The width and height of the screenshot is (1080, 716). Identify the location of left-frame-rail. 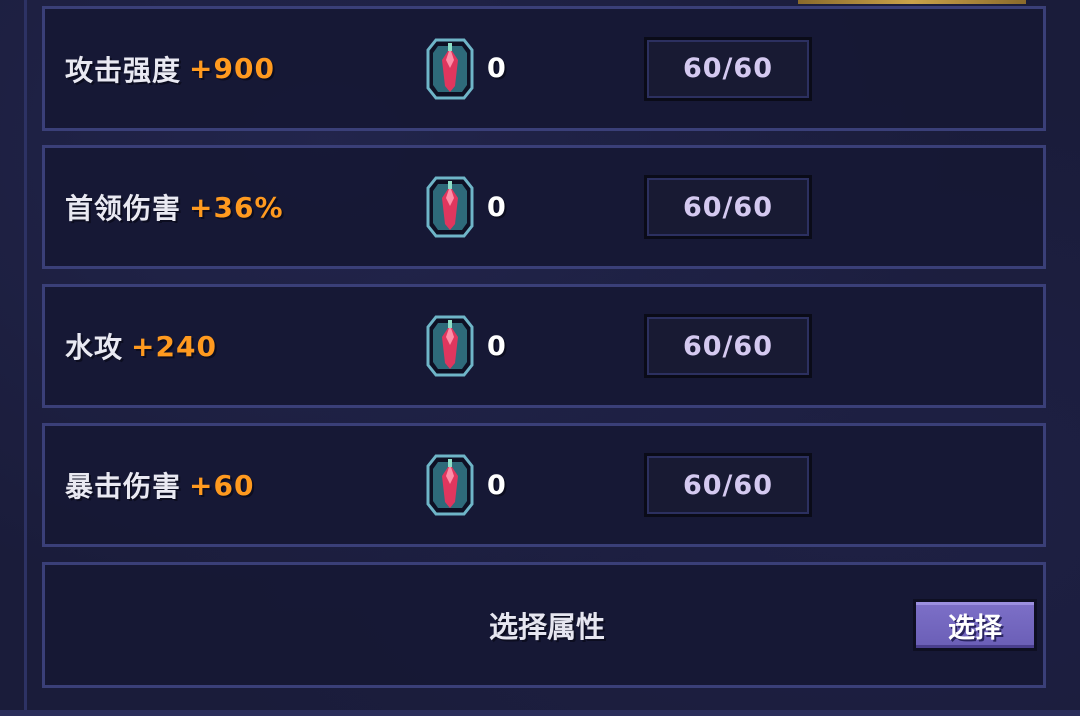
(25, 358).